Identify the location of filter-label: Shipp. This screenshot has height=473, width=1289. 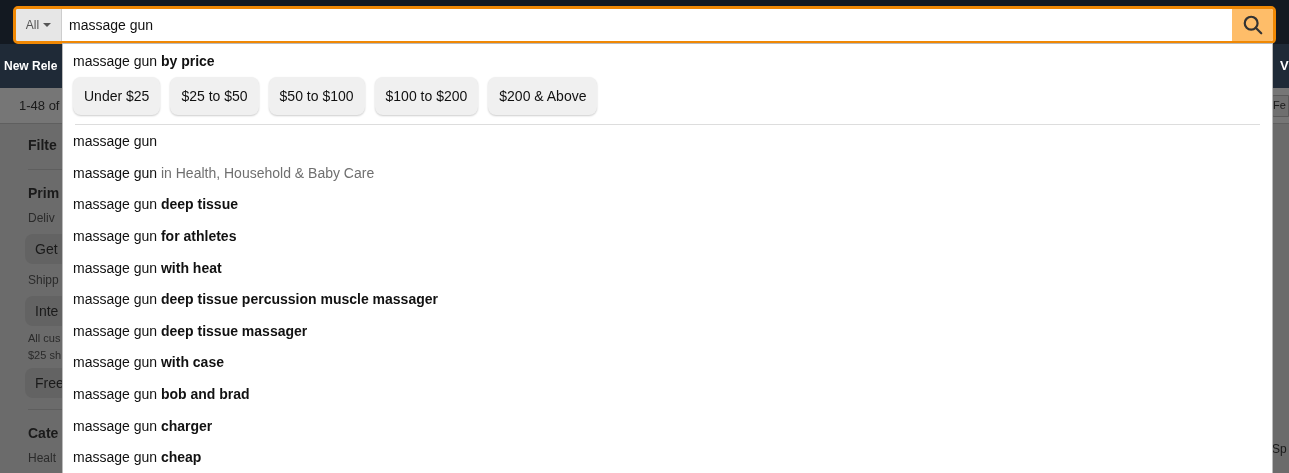
(43, 280).